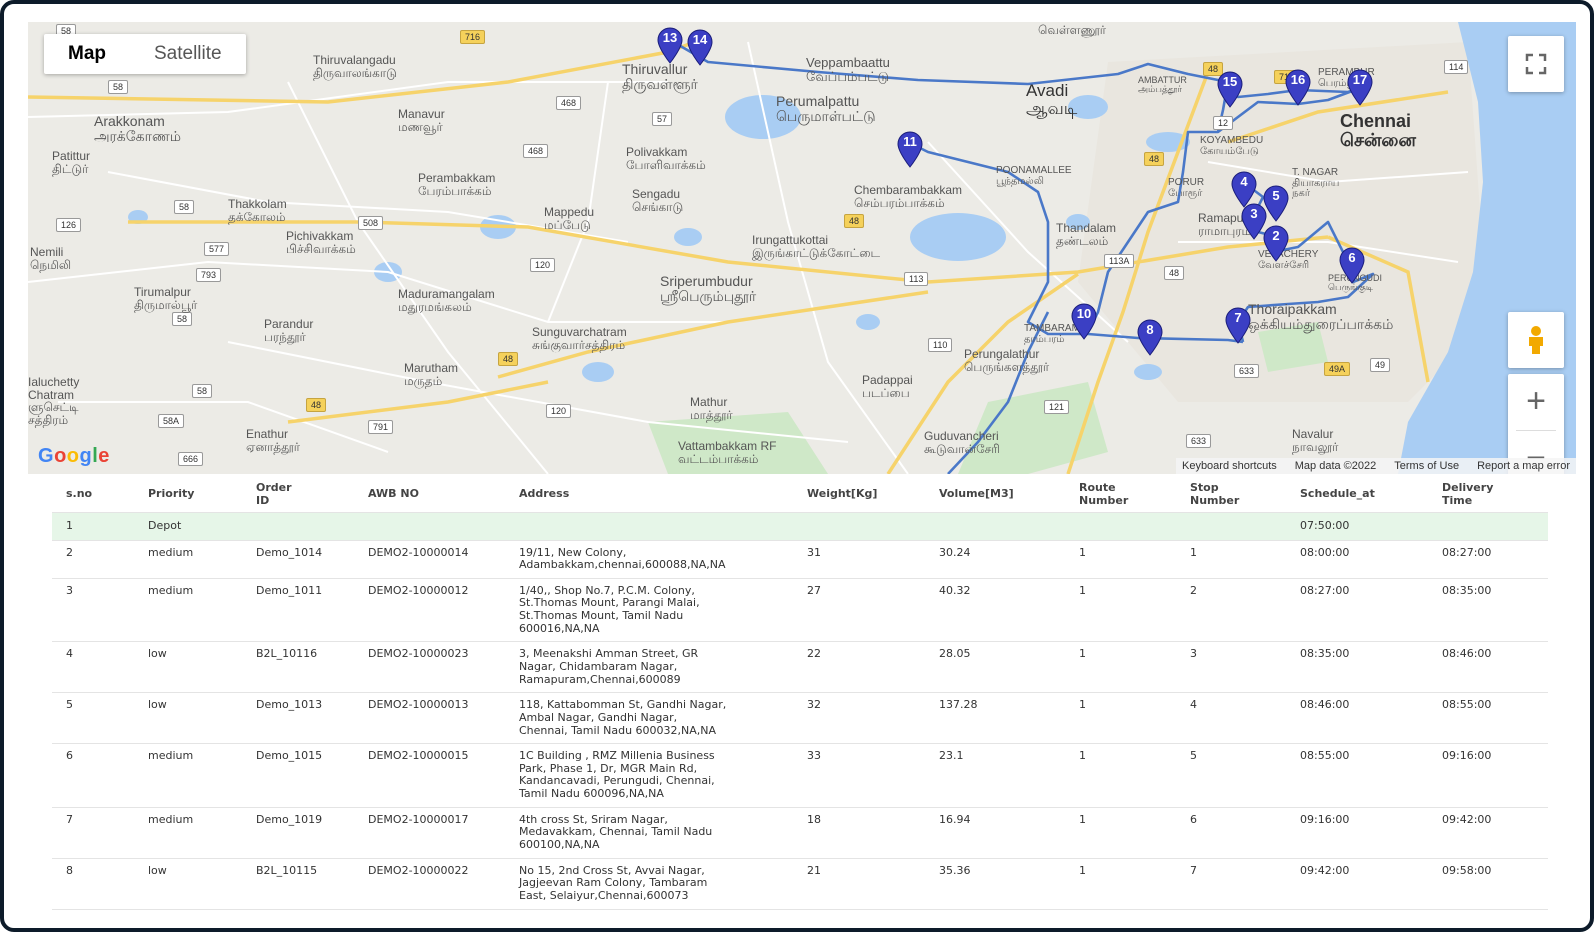 This screenshot has height=932, width=1594. What do you see at coordinates (1231, 884) in the screenshot?
I see `cell-stop-number: 7` at bounding box center [1231, 884].